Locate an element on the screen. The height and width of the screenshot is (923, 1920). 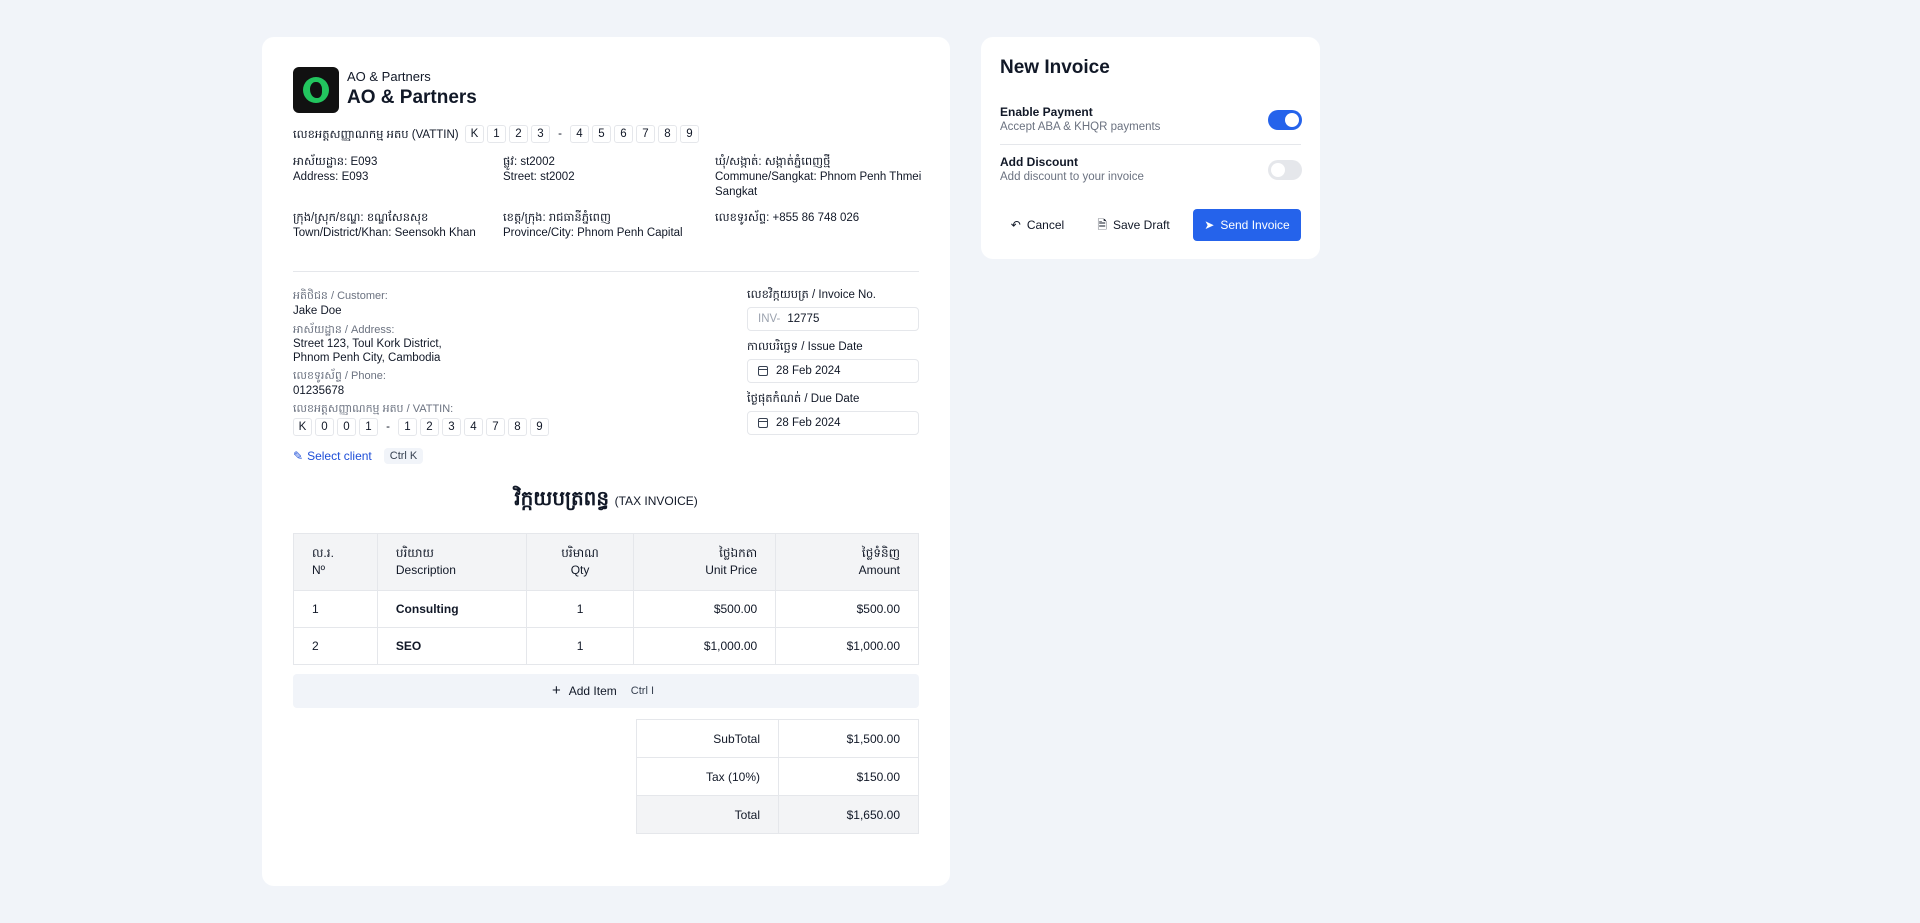
house-en: Address: E093 is located at coordinates (331, 177).